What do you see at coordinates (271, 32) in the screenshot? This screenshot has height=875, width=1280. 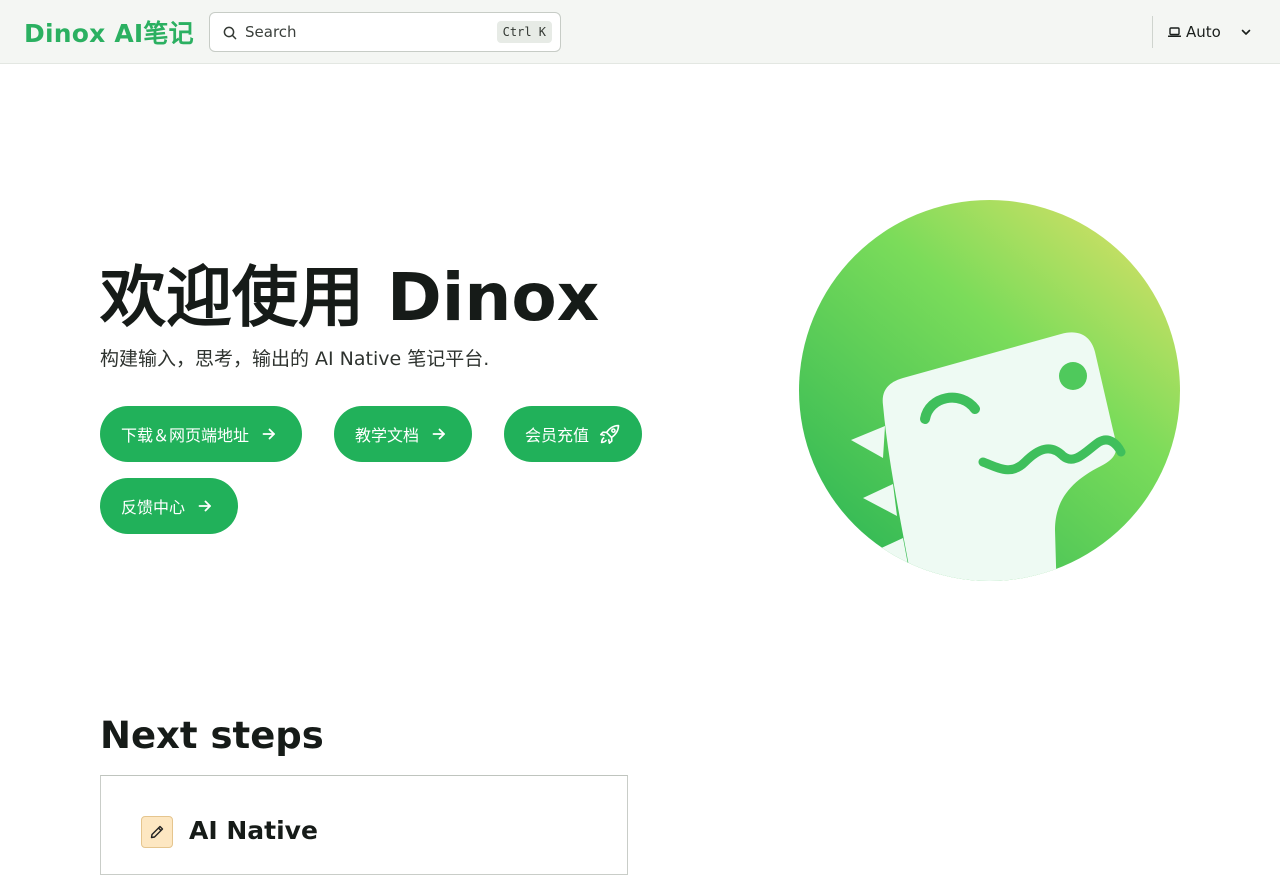 I see `search-placeholder: Search` at bounding box center [271, 32].